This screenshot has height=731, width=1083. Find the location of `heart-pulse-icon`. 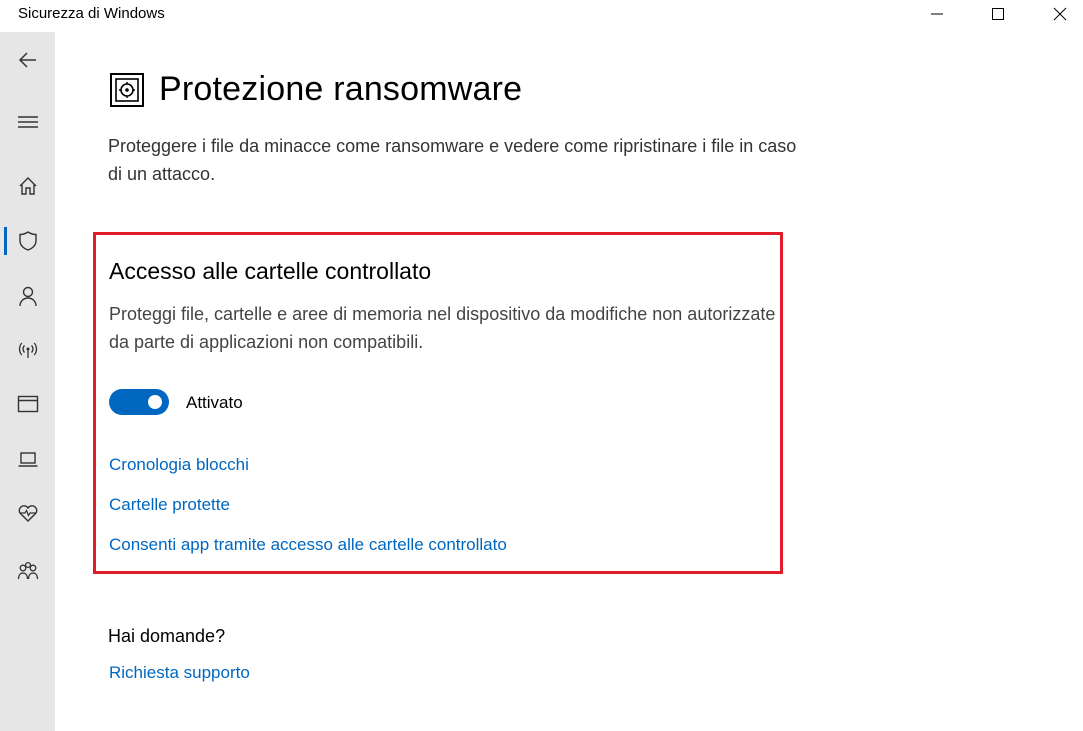

heart-pulse-icon is located at coordinates (27, 513).